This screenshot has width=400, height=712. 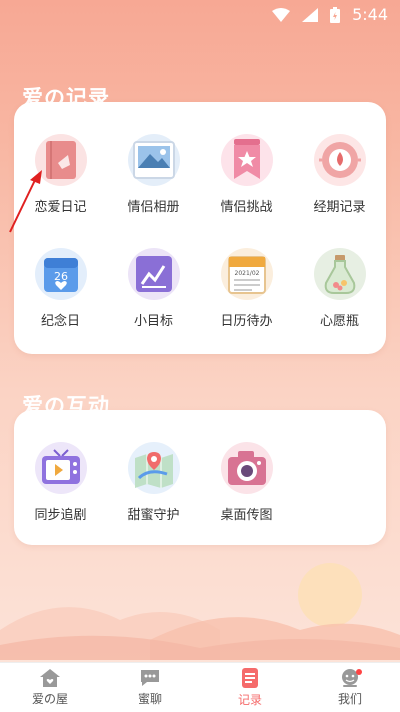 What do you see at coordinates (60, 515) in the screenshot?
I see `feature-label: 同步追剧` at bounding box center [60, 515].